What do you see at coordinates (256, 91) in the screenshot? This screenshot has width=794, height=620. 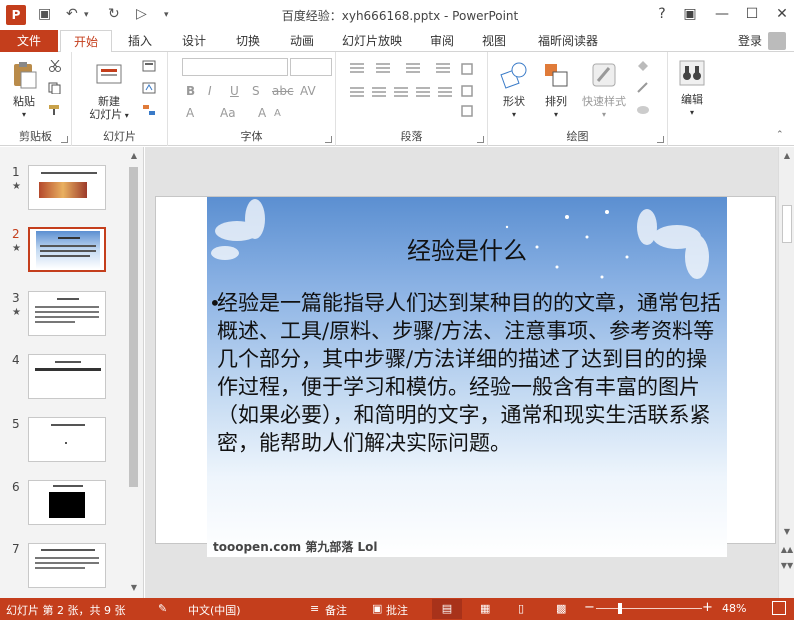 I see `shadow-button: S` at bounding box center [256, 91].